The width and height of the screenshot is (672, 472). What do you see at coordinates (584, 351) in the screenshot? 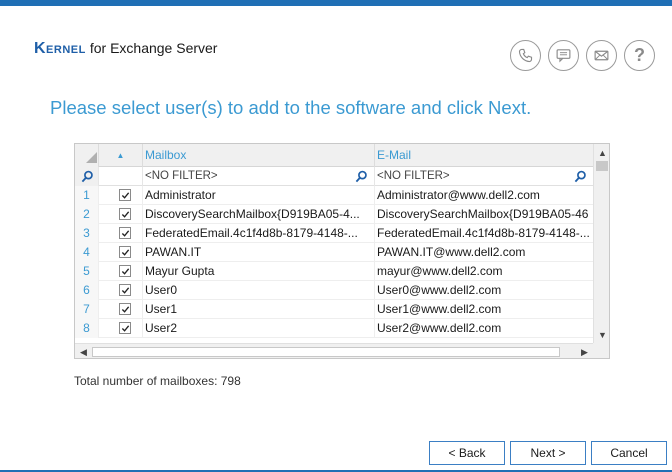
I see `scroll-right-arrow: ▶` at bounding box center [584, 351].